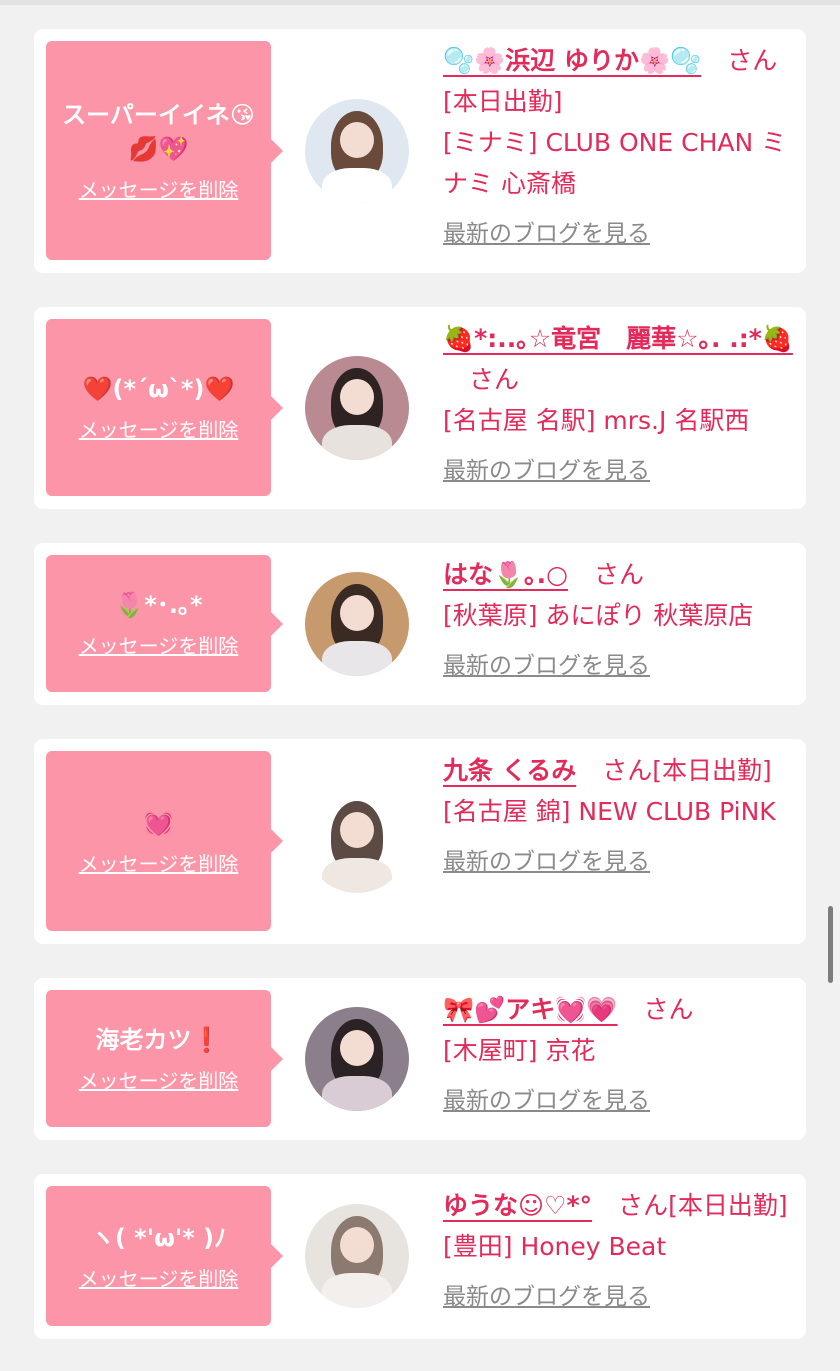 This screenshot has height=1371, width=840. I want to click on top-edge, so click(420, 2).